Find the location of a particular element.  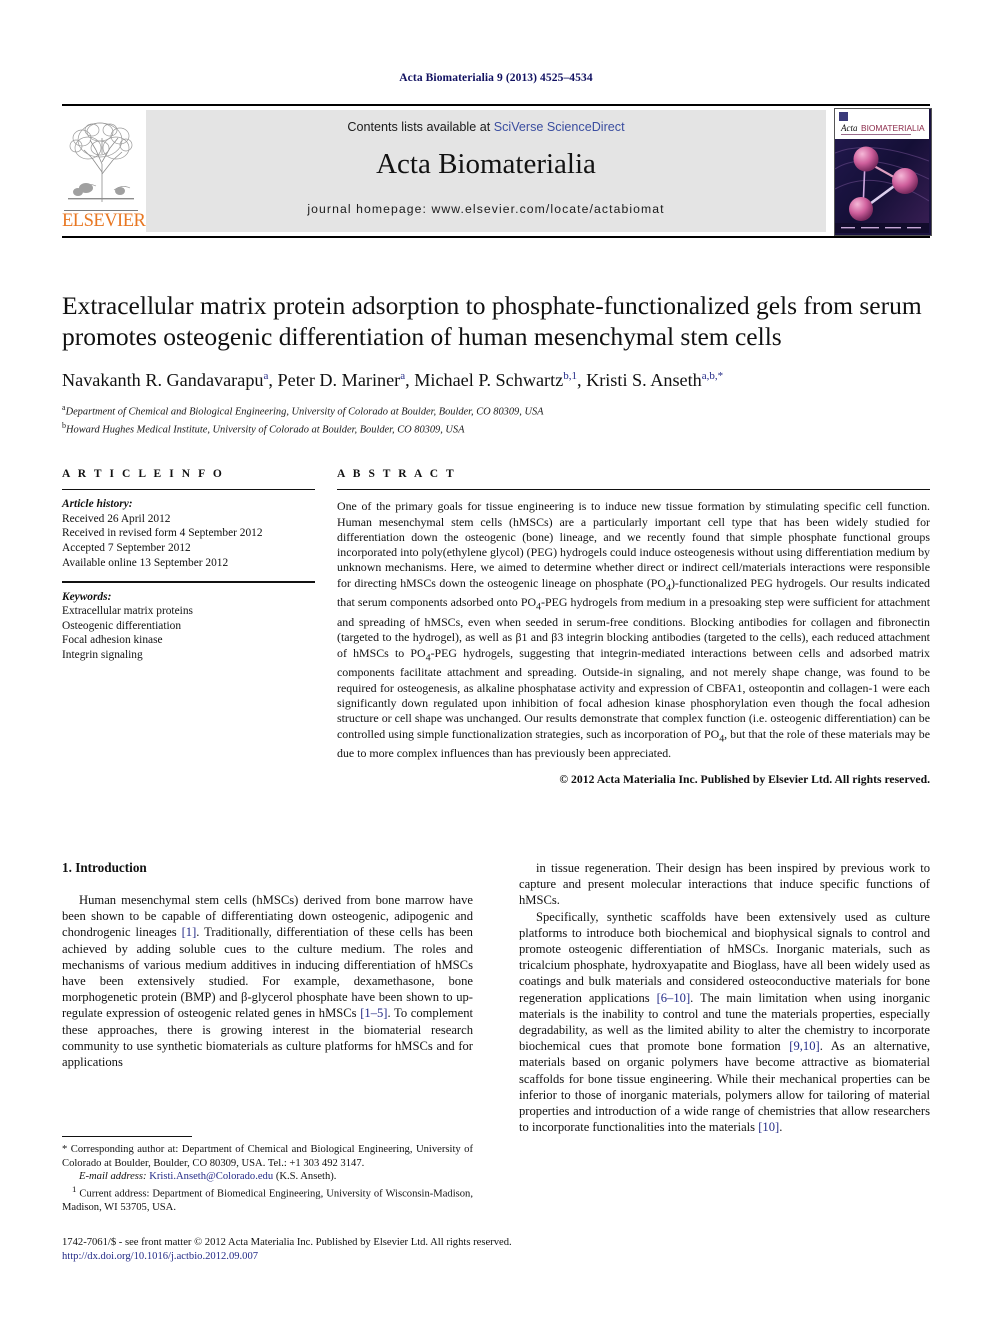

elsevier-logo: ELSEVIER is located at coordinates (104, 171).